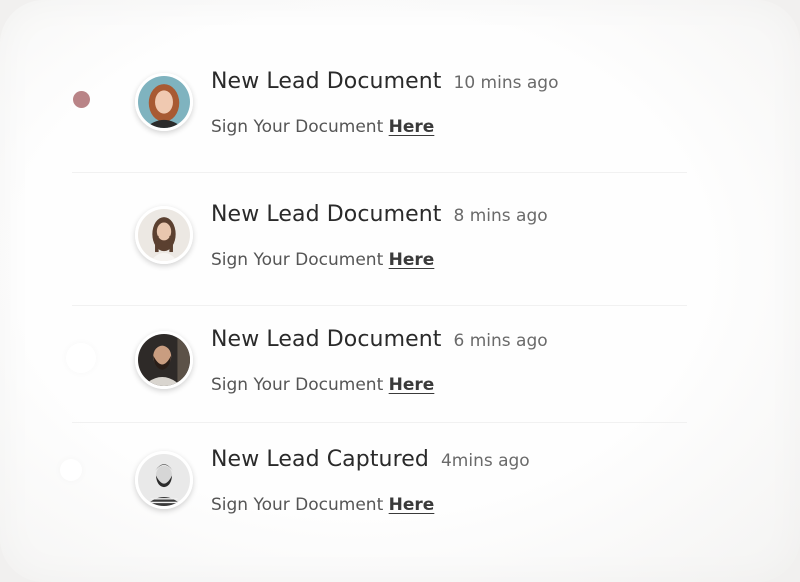  Describe the element at coordinates (320, 459) in the screenshot. I see `notification-title: New Lead Captured` at that location.